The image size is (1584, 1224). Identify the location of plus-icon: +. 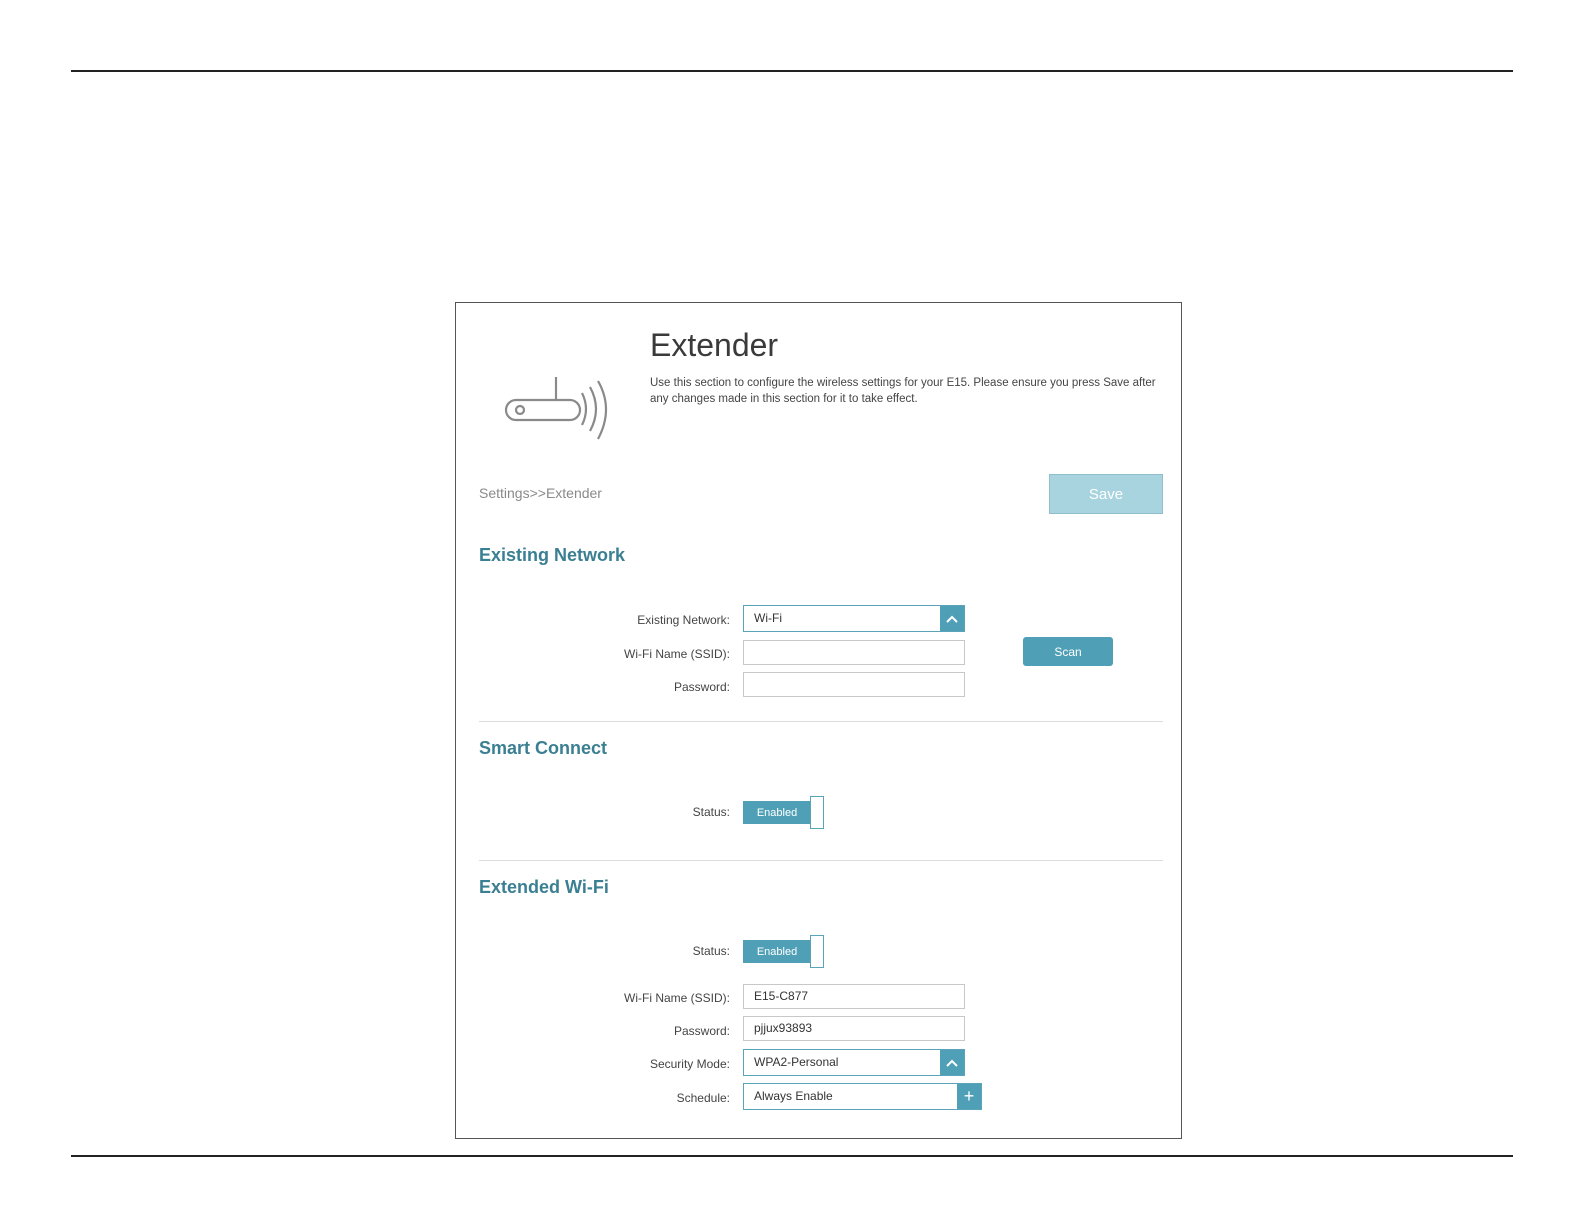
(969, 1096).